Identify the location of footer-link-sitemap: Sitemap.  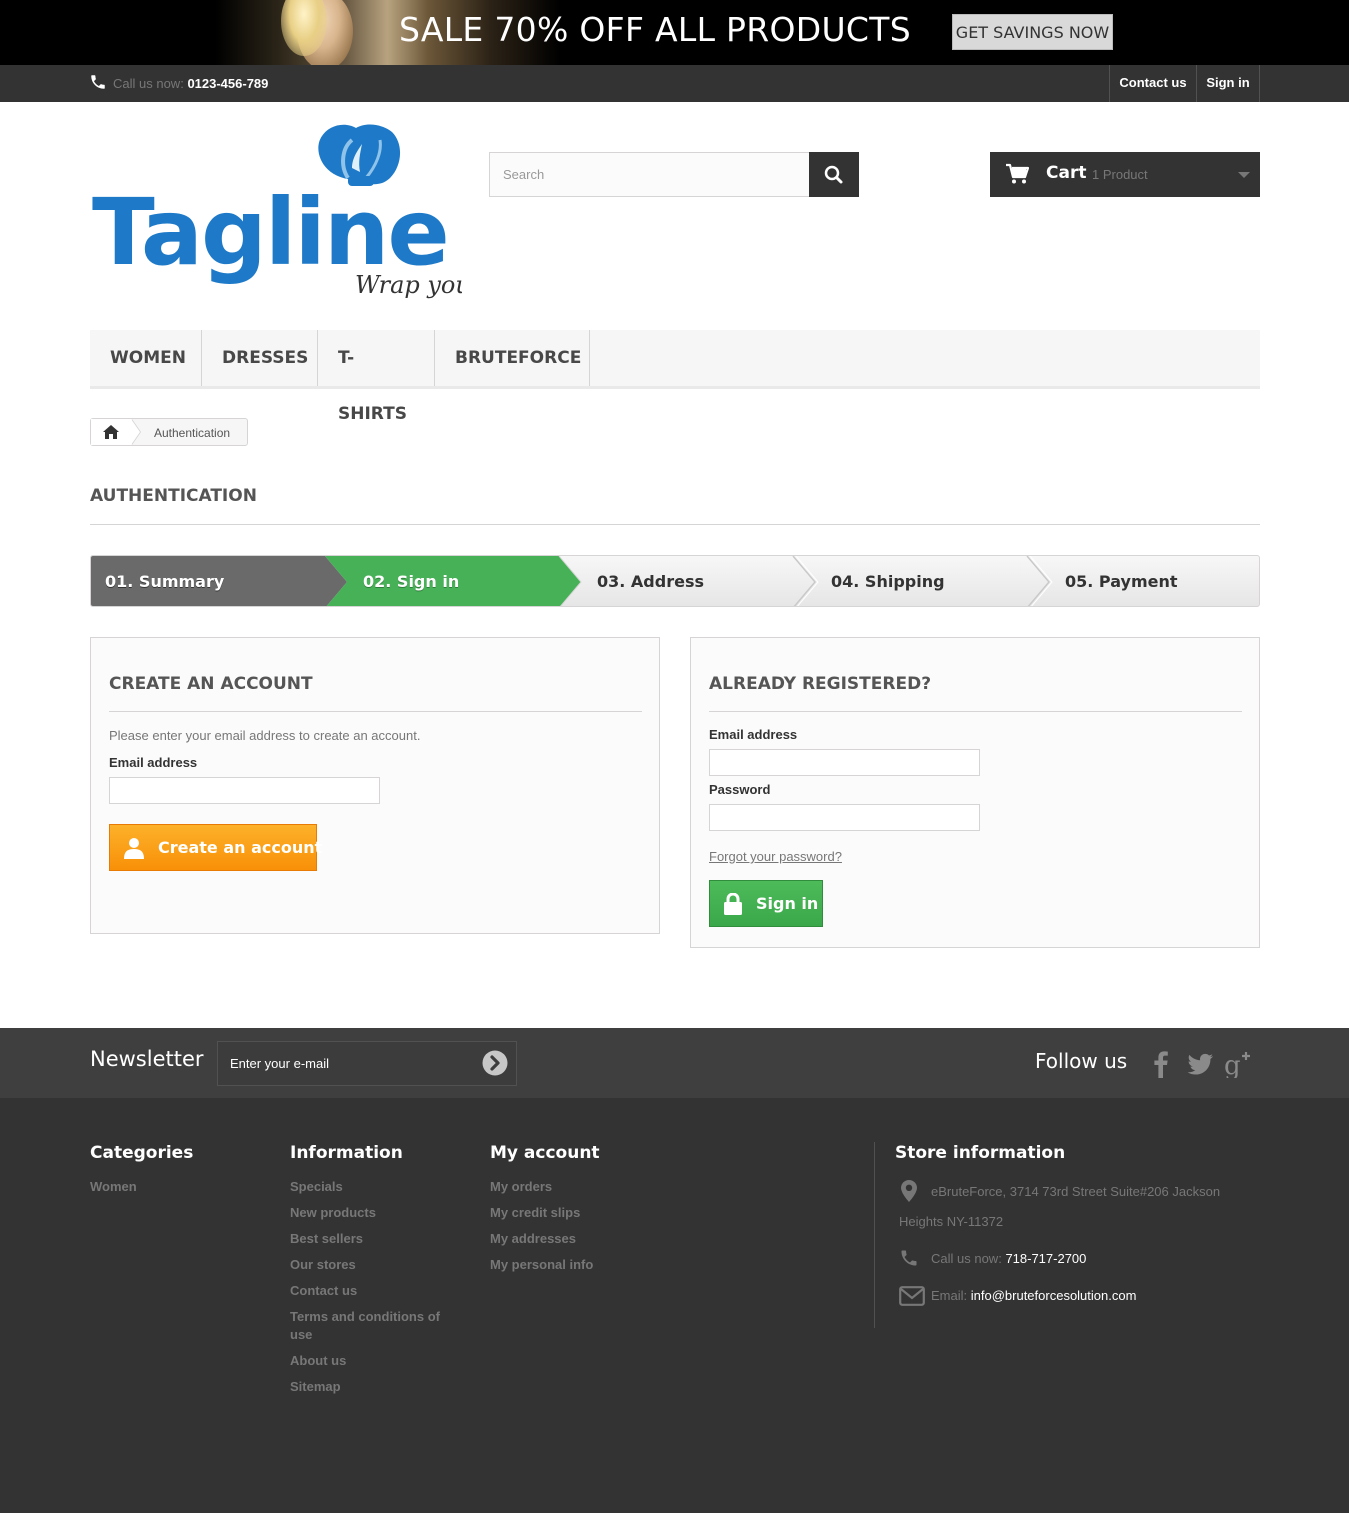
(315, 1387).